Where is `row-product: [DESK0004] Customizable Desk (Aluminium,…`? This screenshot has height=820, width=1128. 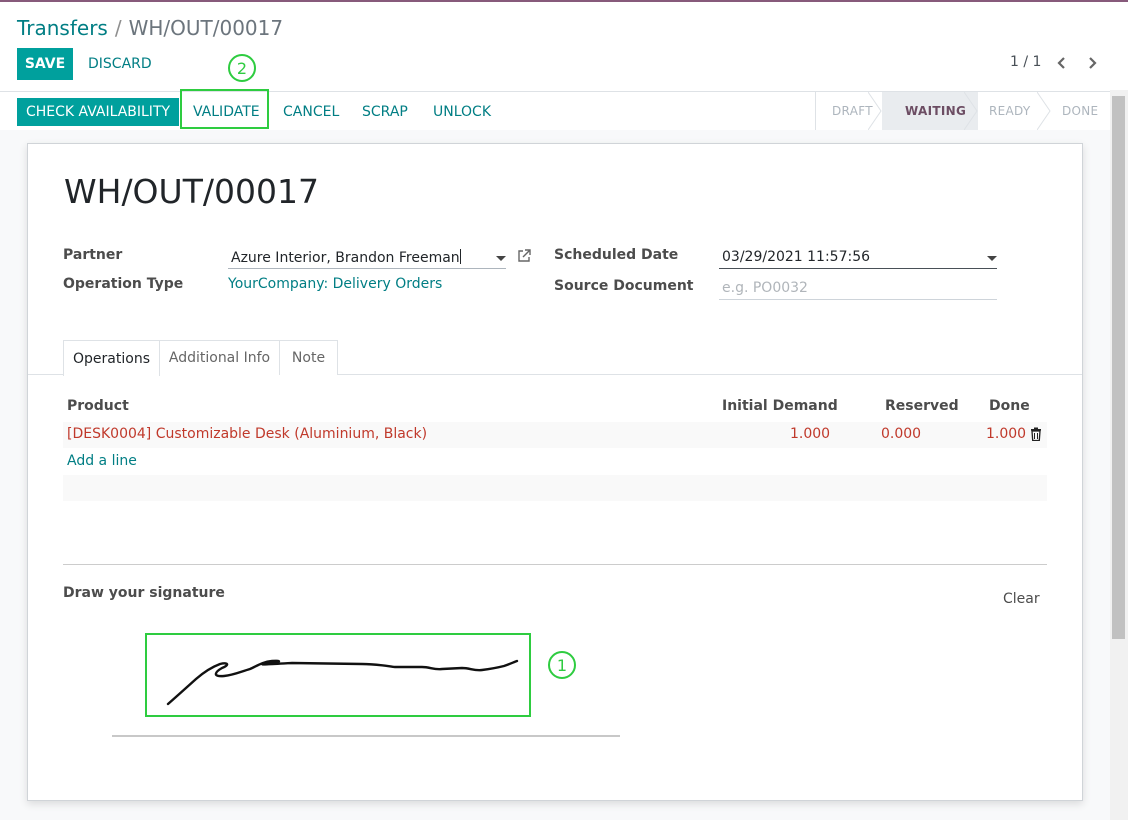 row-product: [DESK0004] Customizable Desk (Aluminium,… is located at coordinates (247, 434).